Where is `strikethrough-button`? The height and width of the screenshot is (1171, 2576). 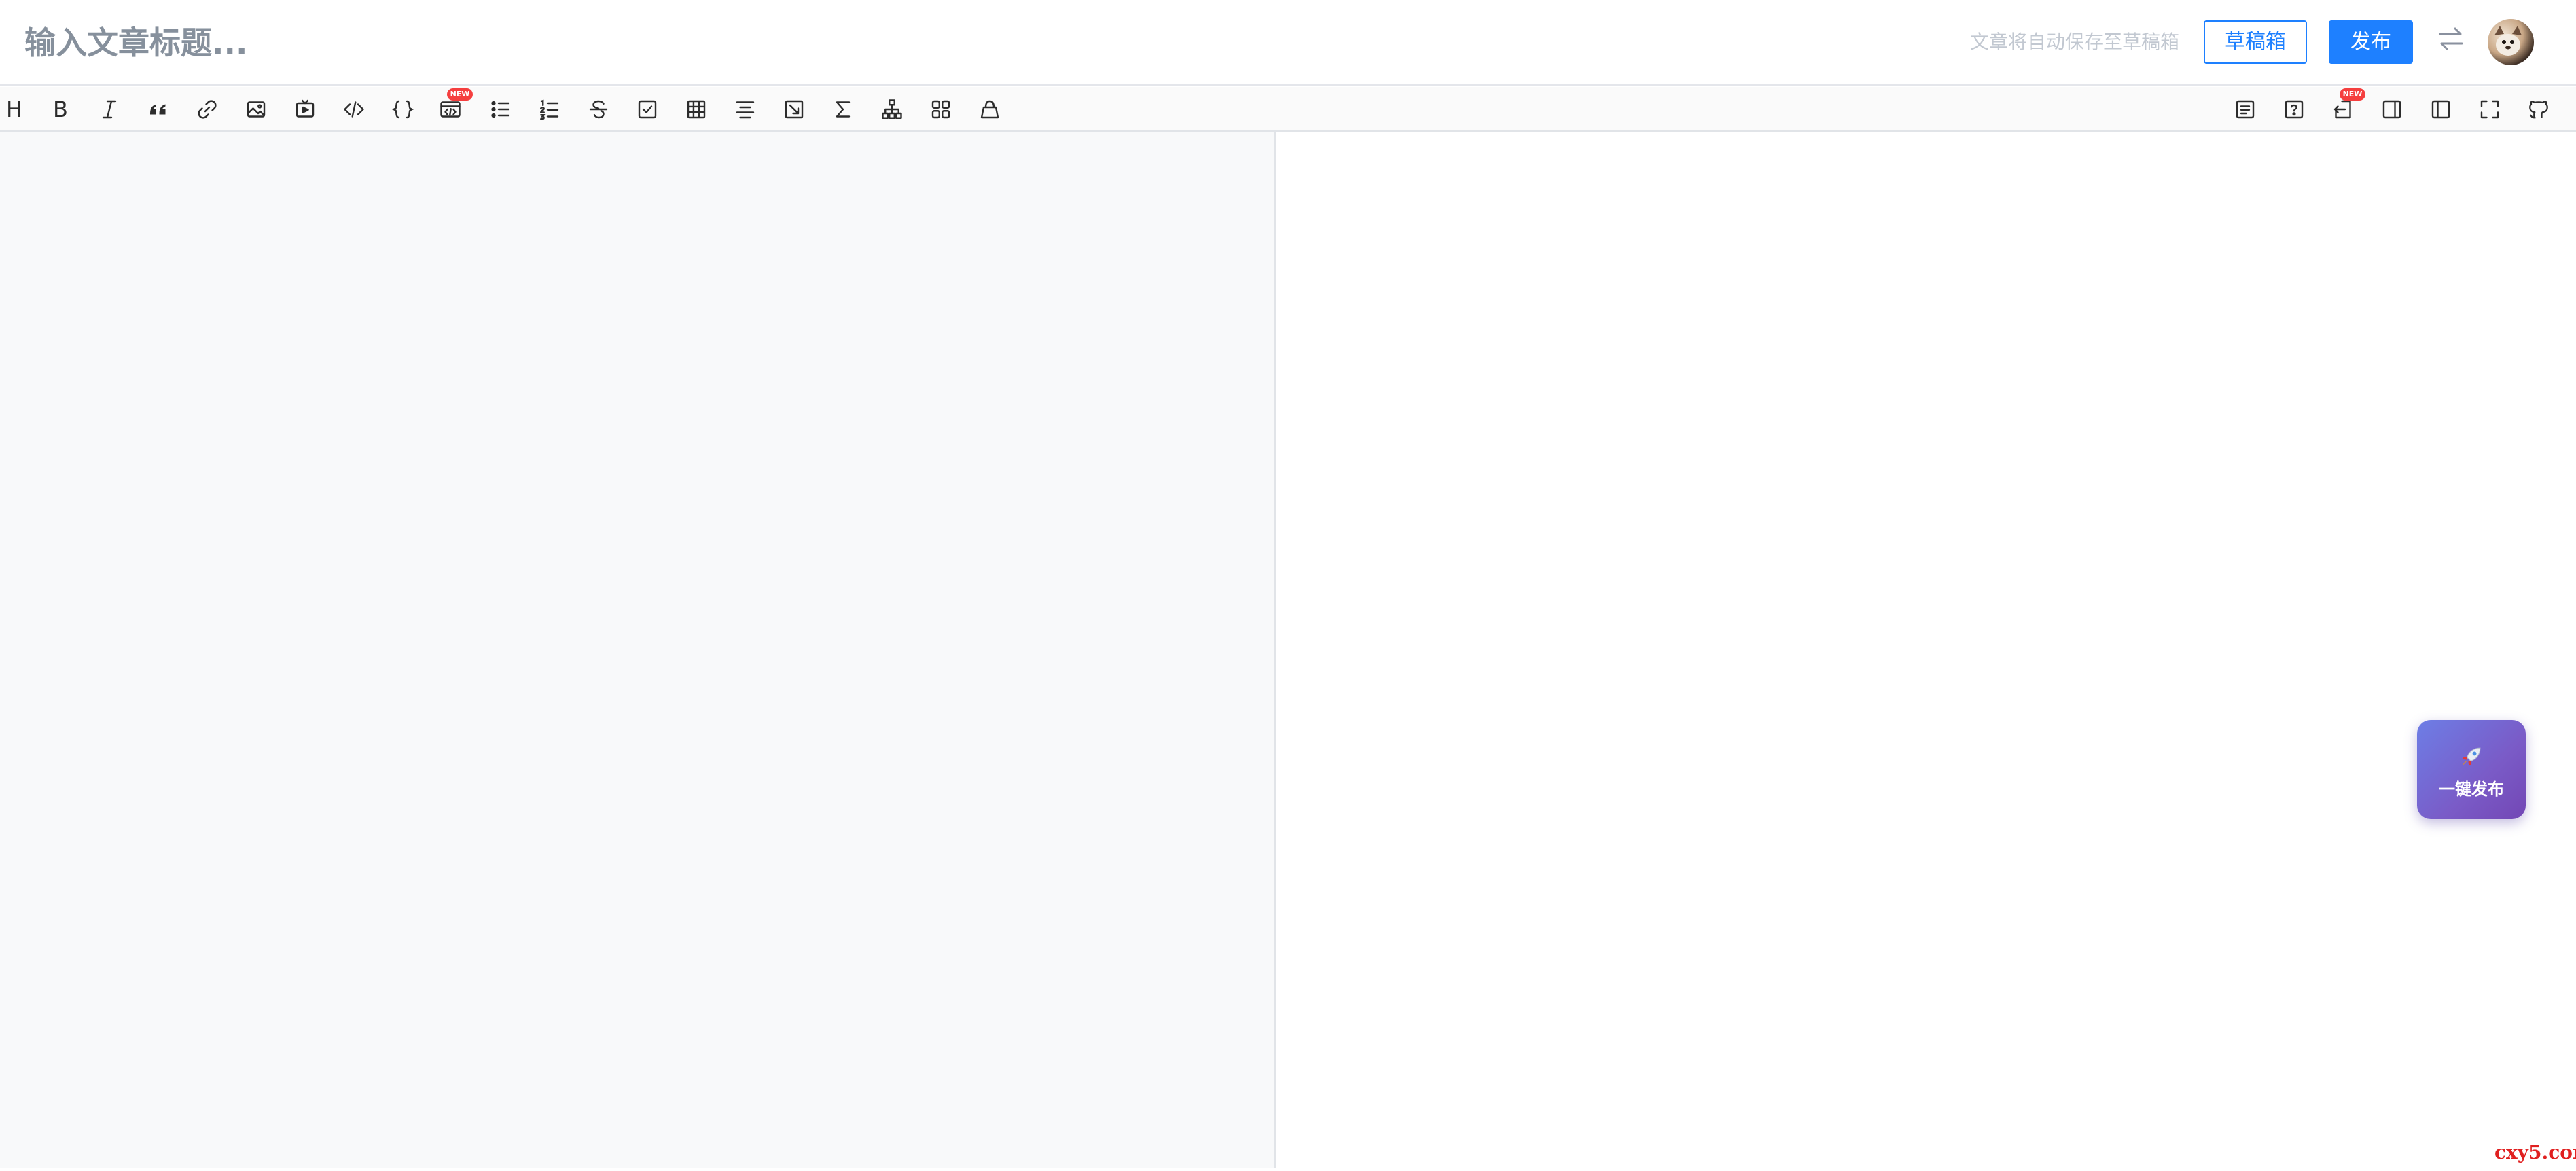
strikethrough-button is located at coordinates (598, 109).